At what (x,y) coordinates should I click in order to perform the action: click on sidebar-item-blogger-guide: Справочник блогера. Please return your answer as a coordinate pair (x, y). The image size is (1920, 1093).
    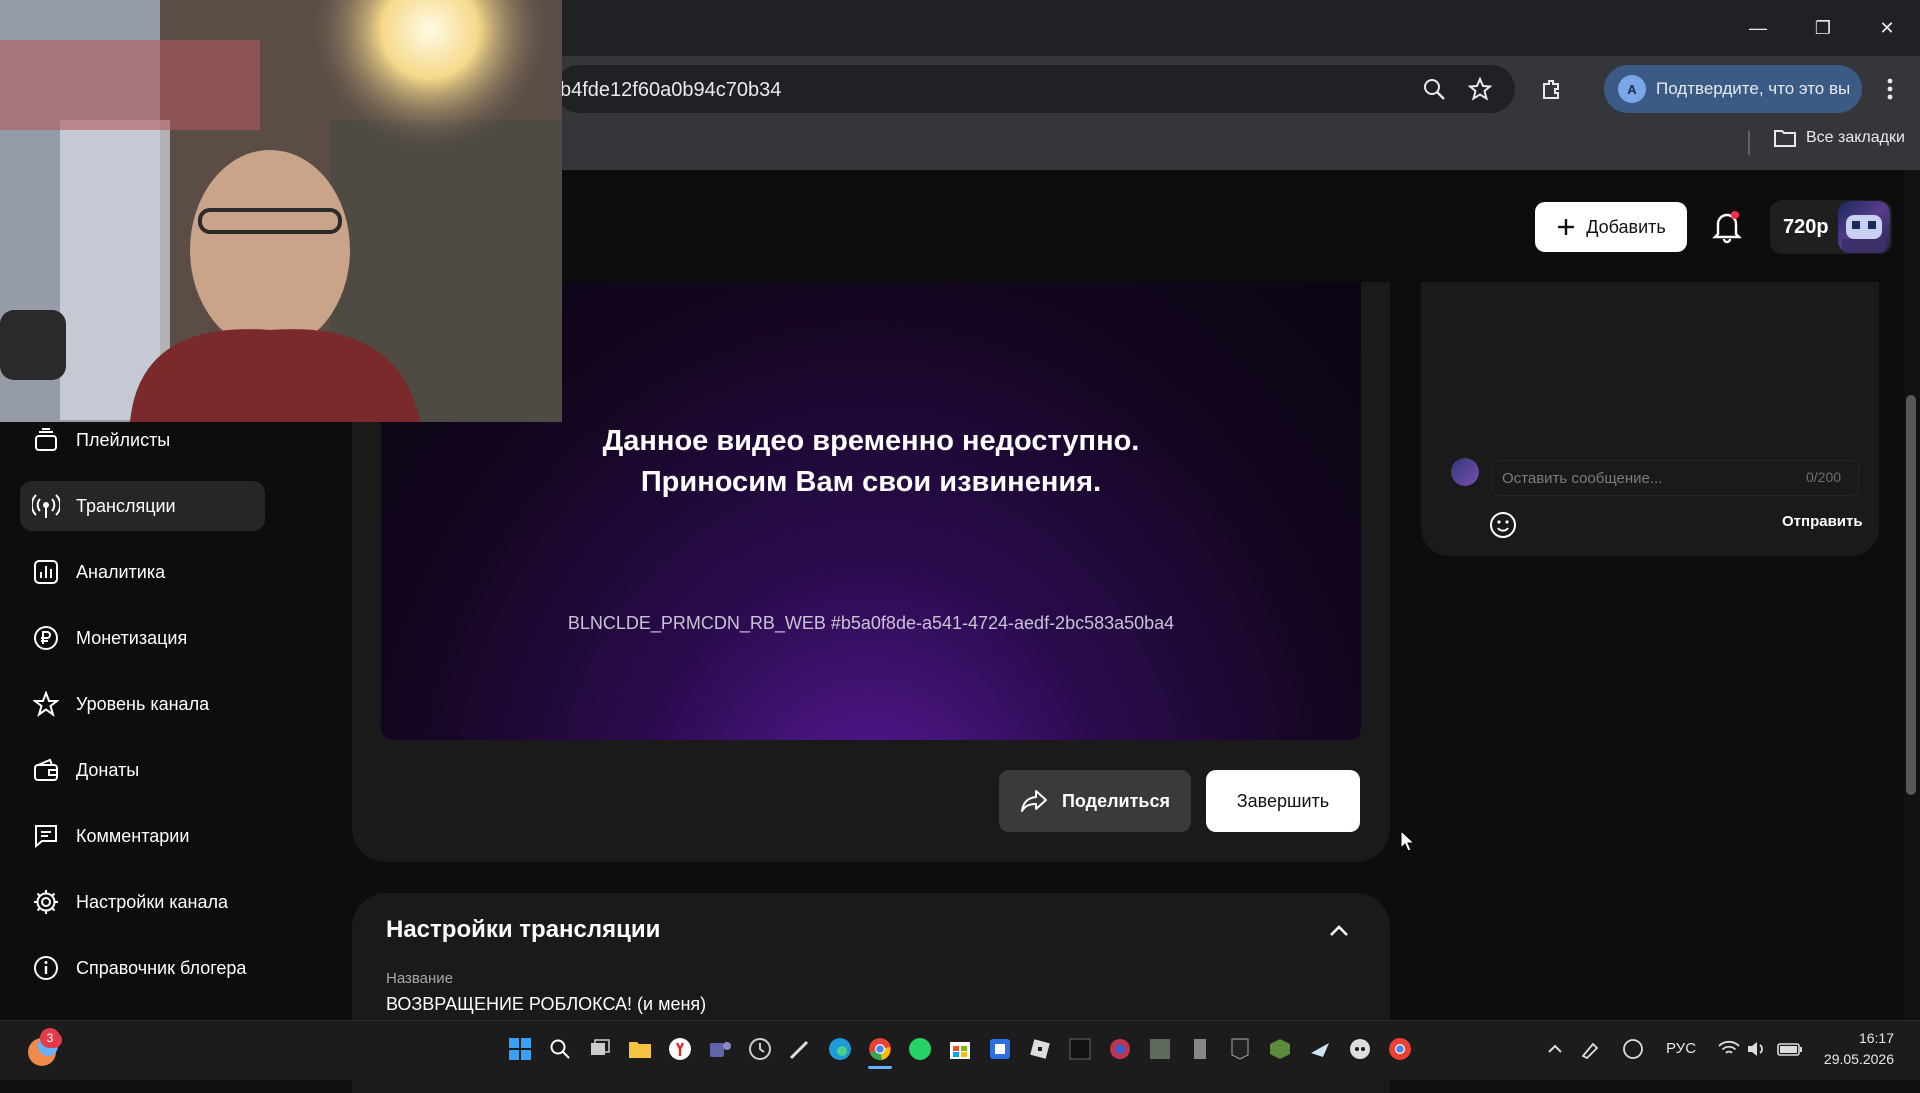
    Looking at the image, I should click on (142, 968).